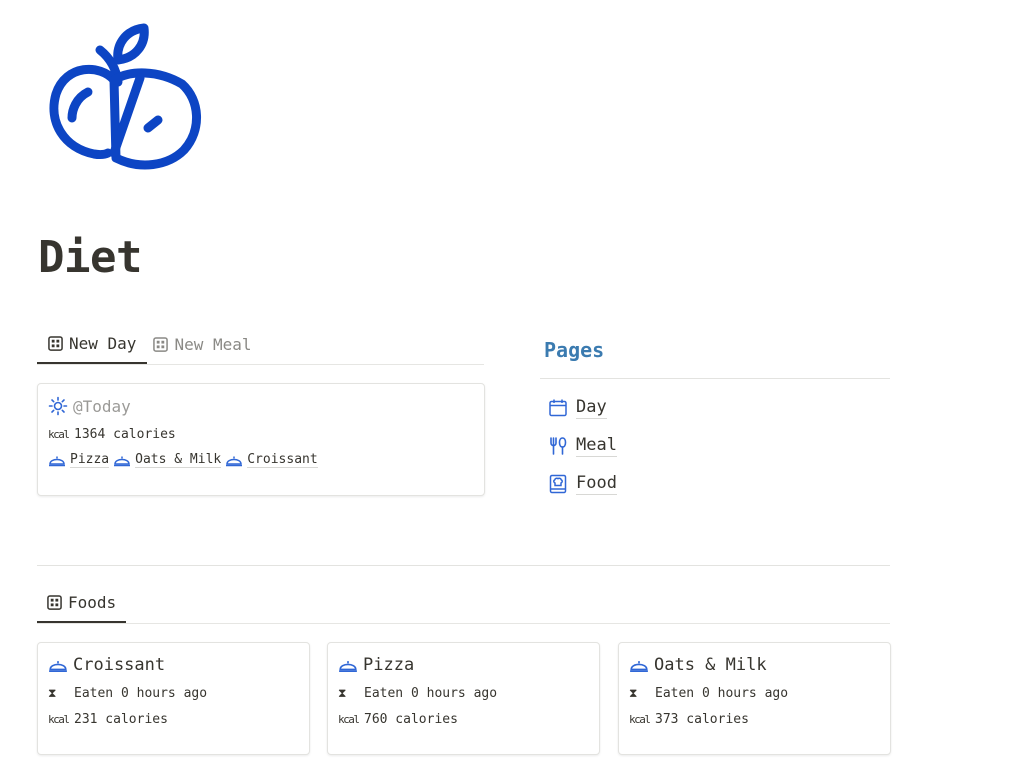  What do you see at coordinates (710, 665) in the screenshot?
I see `card-title: Oats & Milk` at bounding box center [710, 665].